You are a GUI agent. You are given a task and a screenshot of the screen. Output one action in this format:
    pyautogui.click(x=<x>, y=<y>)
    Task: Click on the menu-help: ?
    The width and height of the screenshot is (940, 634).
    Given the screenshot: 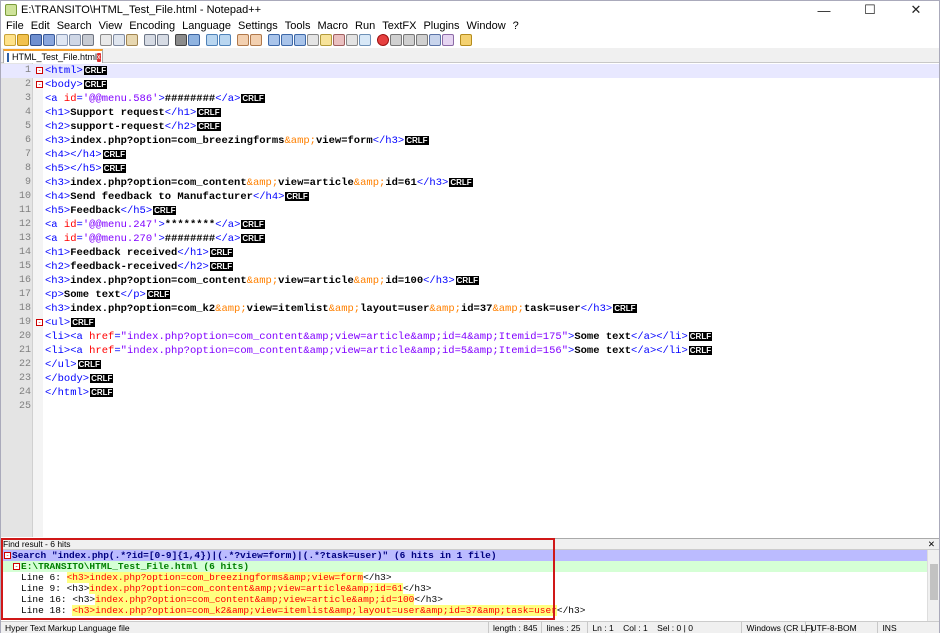 What is the action you would take?
    pyautogui.click(x=517, y=26)
    